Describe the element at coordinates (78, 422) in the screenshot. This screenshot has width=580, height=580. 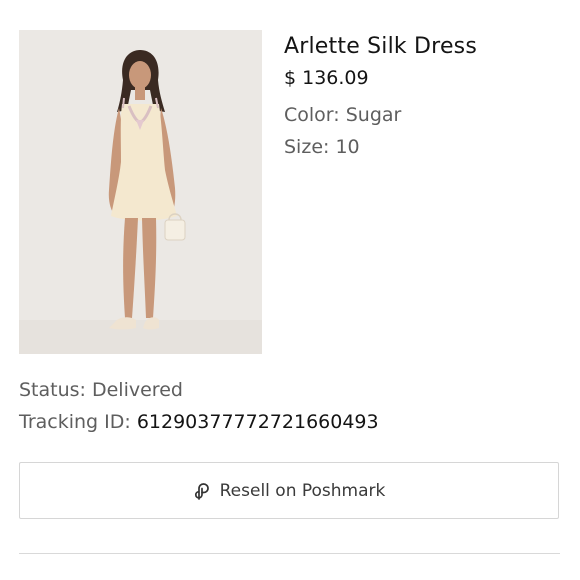
I see `tracking-label: Tracking ID:` at that location.